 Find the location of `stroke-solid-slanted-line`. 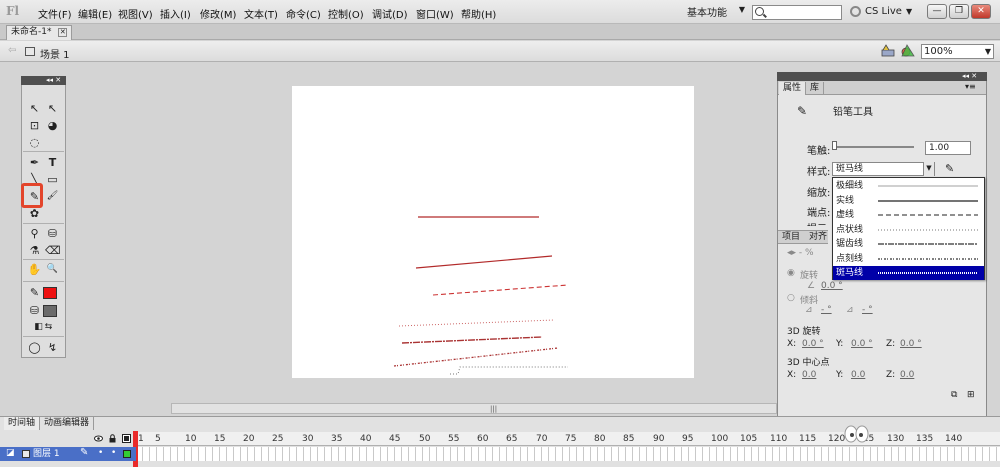

stroke-solid-slanted-line is located at coordinates (484, 262).